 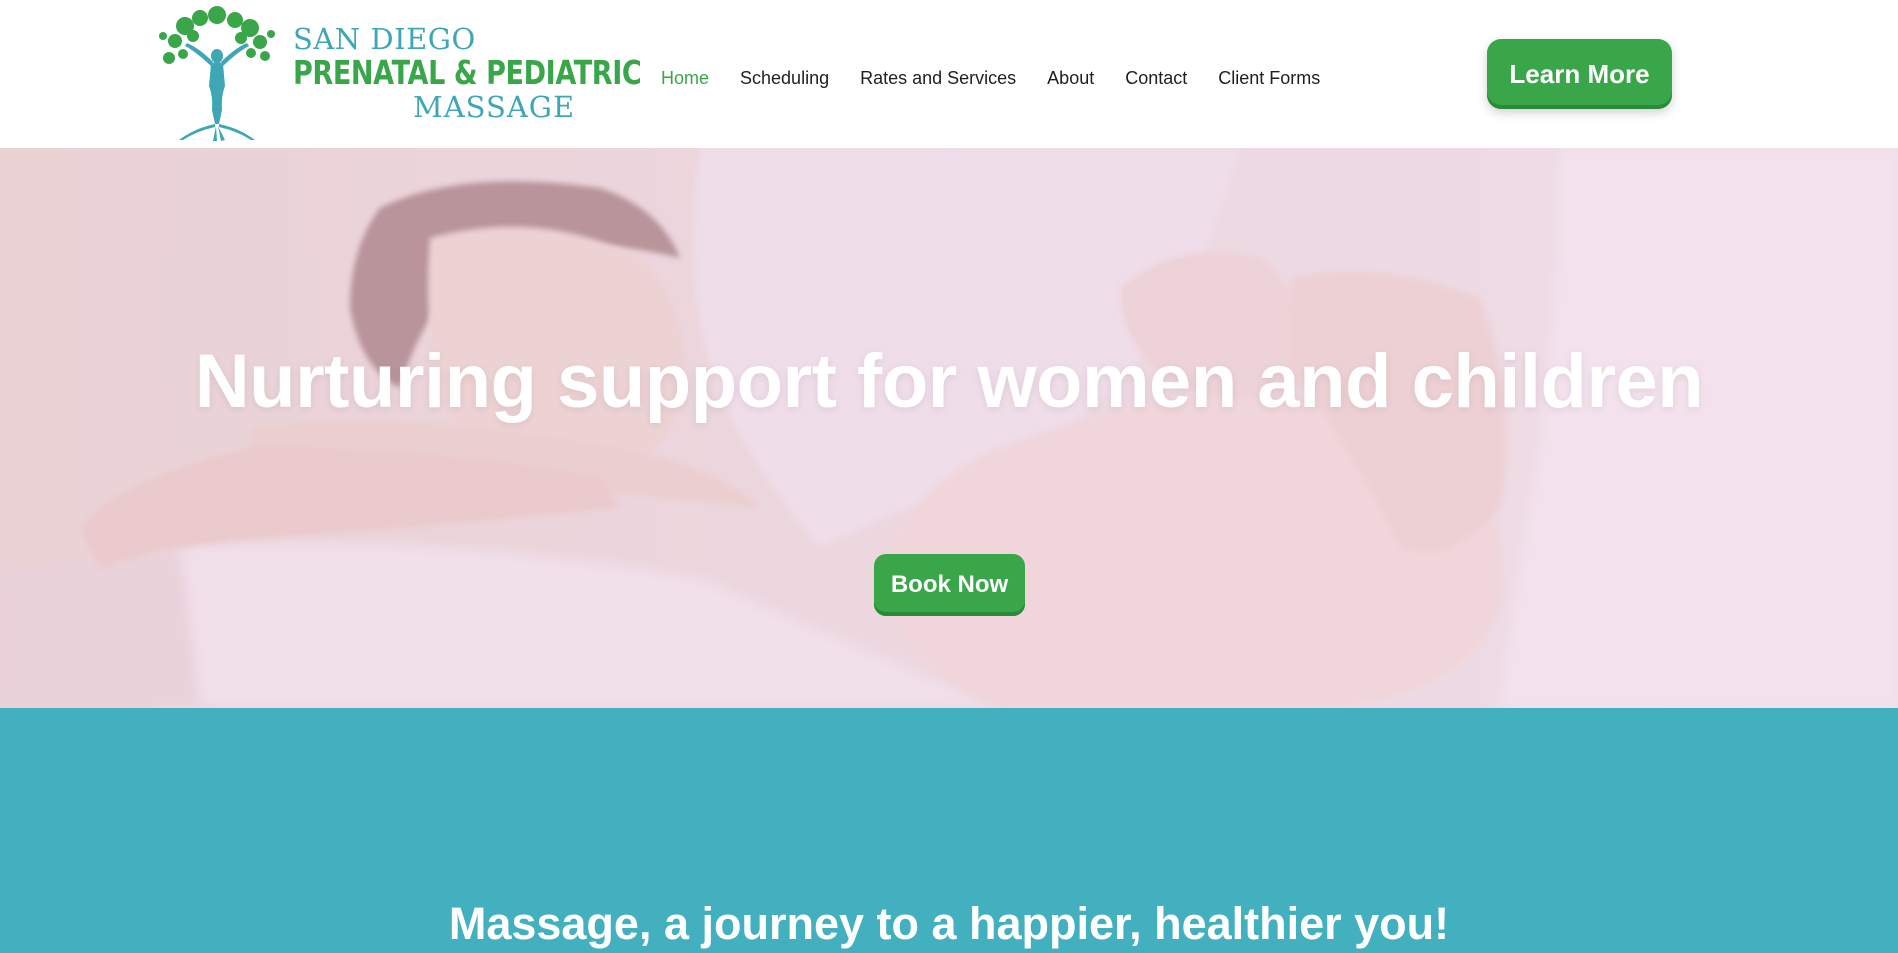 What do you see at coordinates (1070, 78) in the screenshot?
I see `nav-item-about: About` at bounding box center [1070, 78].